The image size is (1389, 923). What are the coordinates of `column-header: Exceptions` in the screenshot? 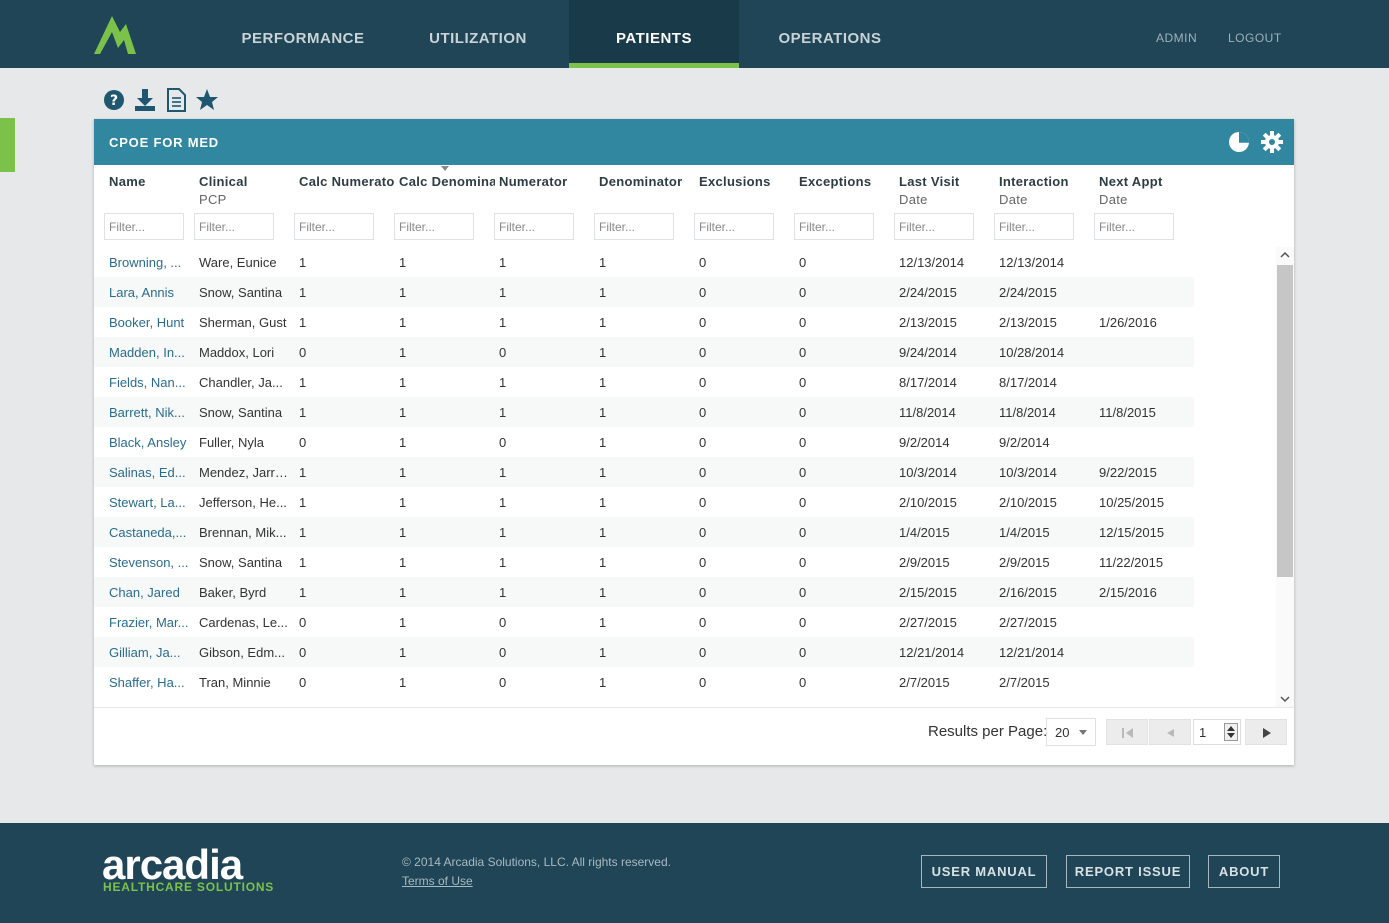 It's located at (847, 181).